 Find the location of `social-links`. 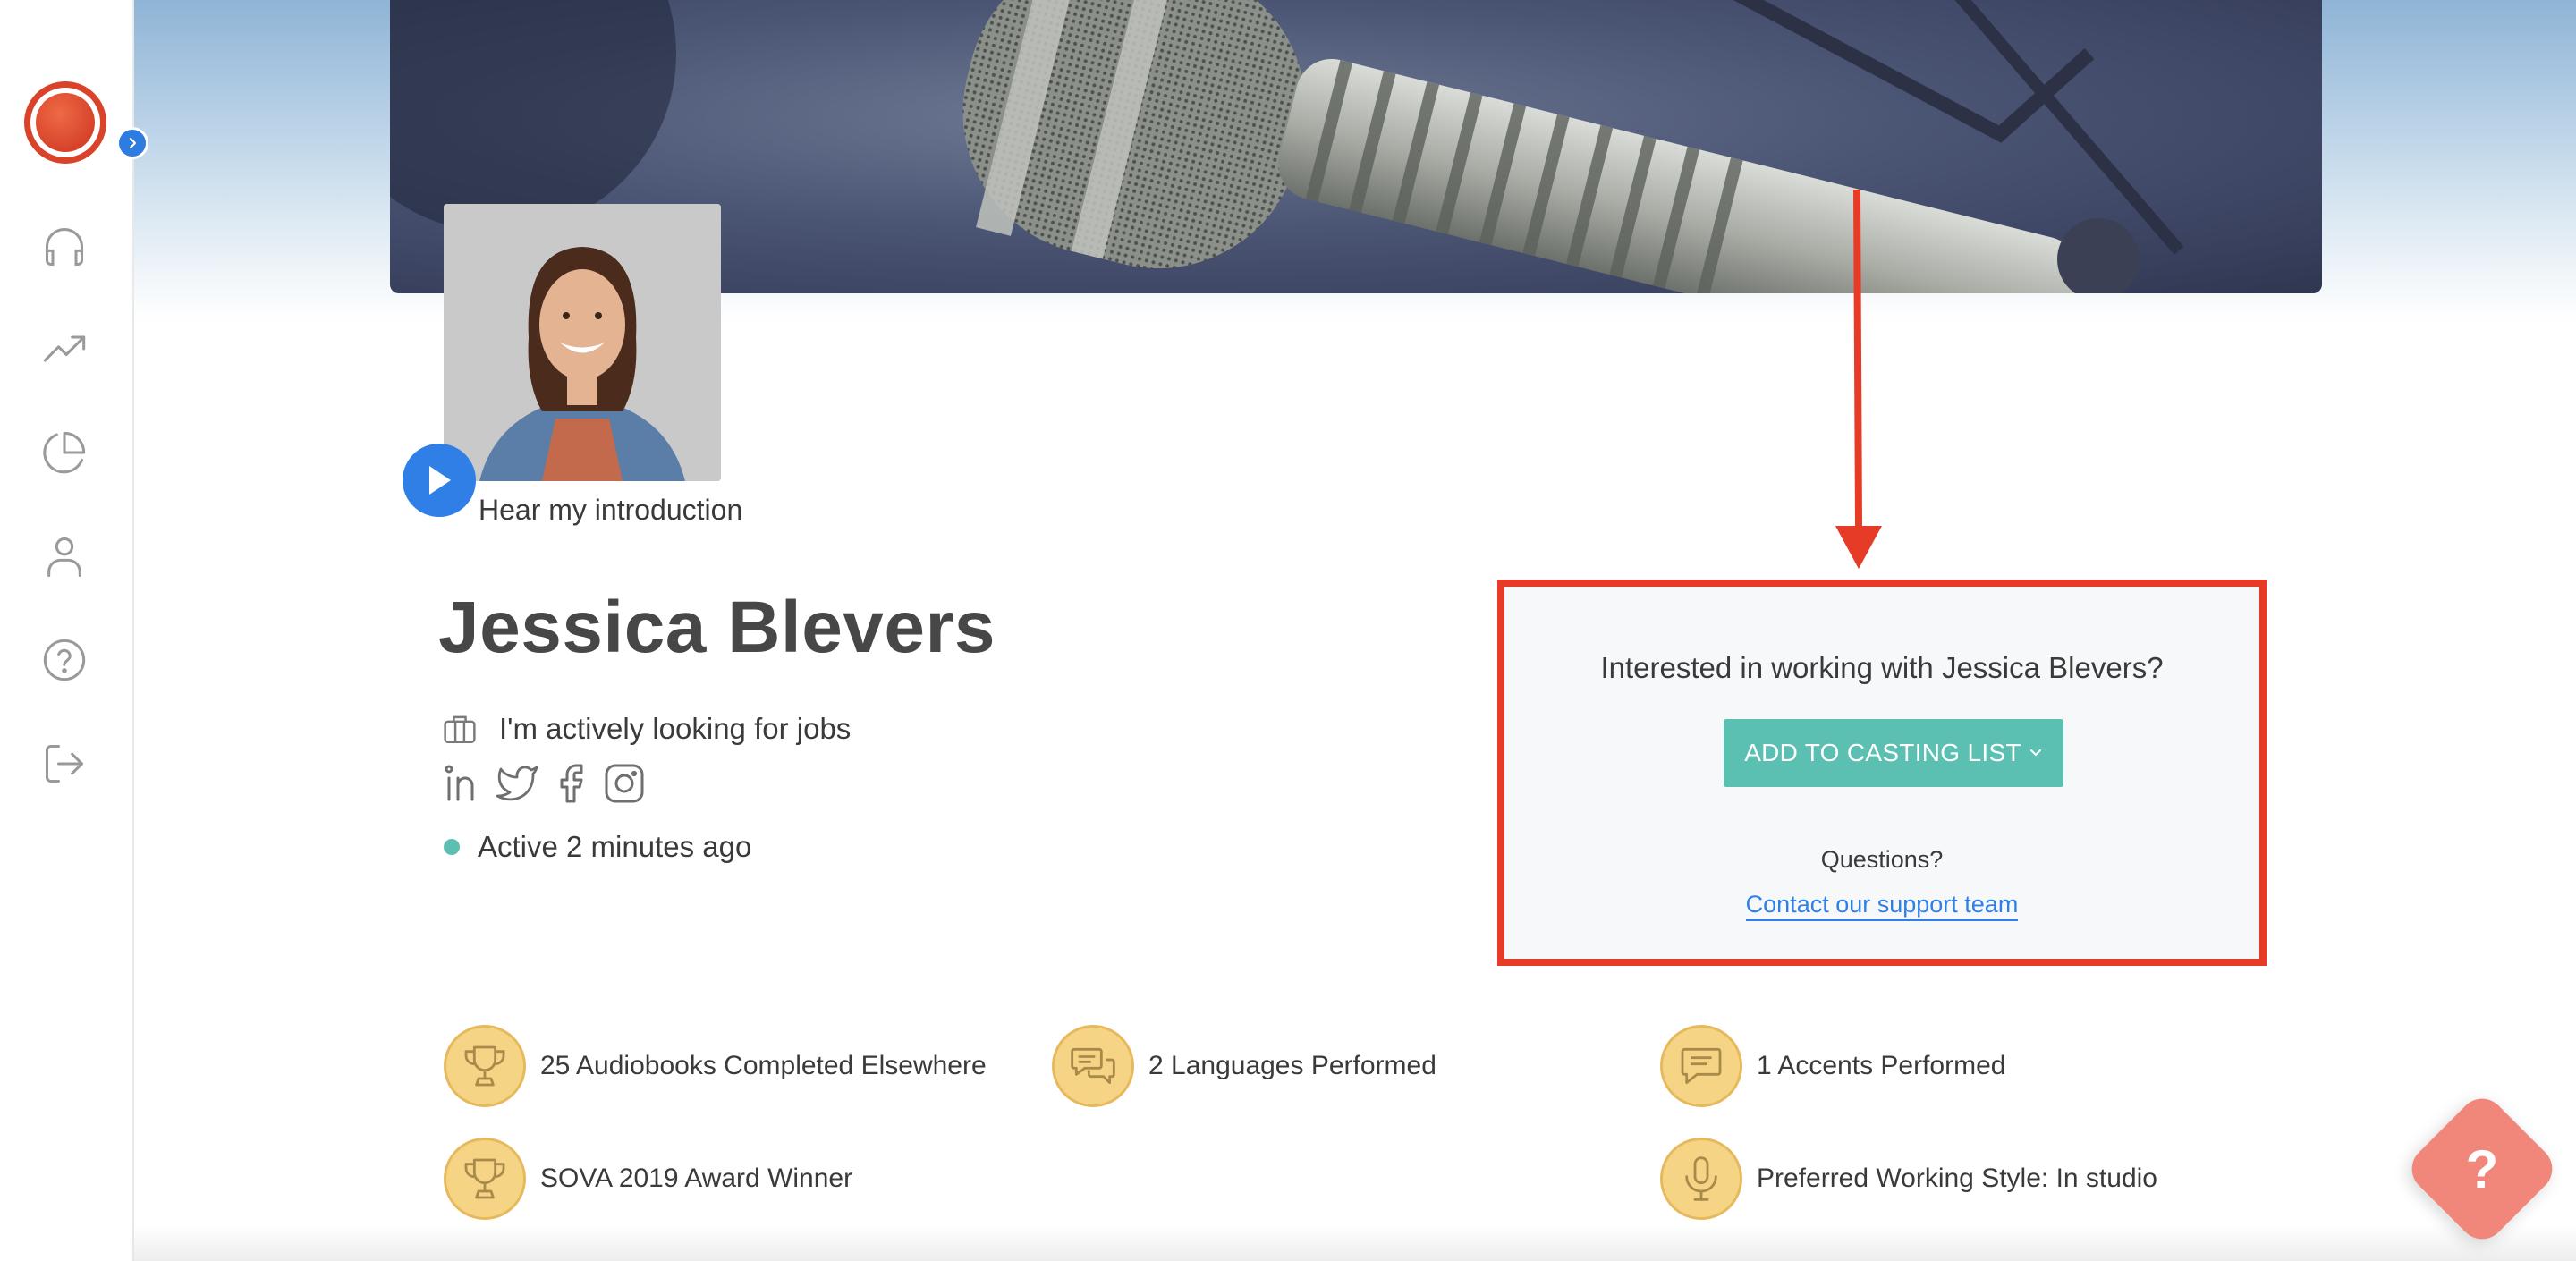

social-links is located at coordinates (547, 784).